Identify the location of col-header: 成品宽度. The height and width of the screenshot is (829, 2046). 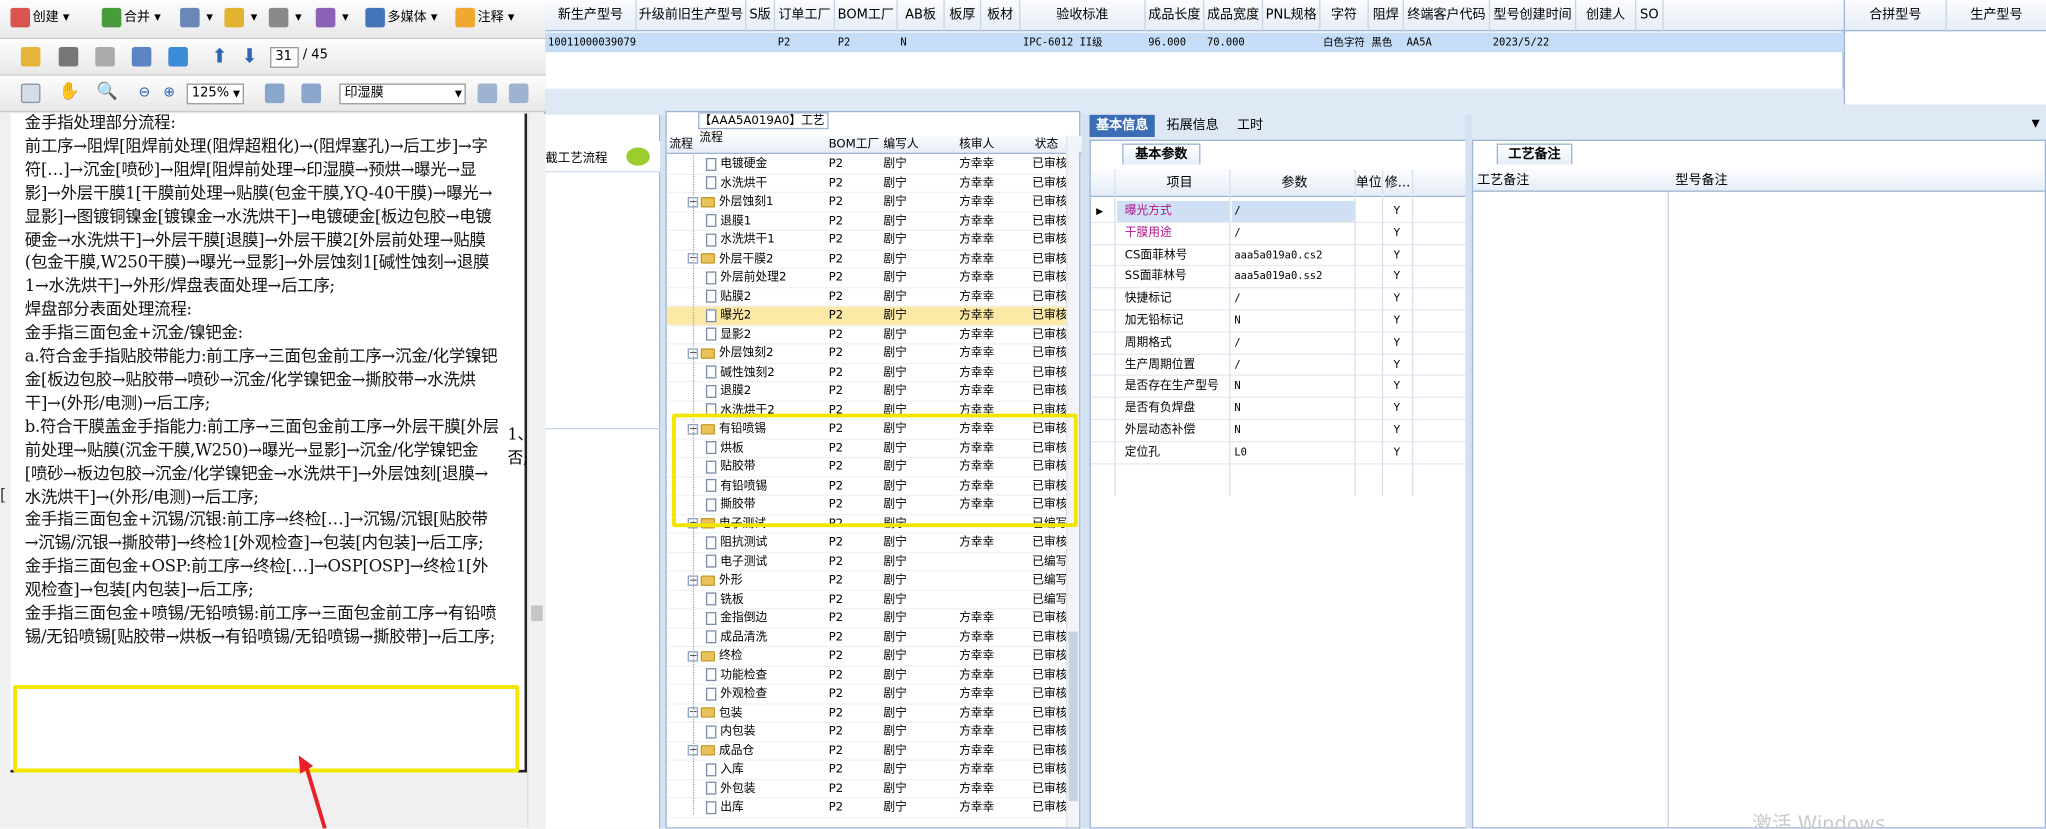
(1234, 16).